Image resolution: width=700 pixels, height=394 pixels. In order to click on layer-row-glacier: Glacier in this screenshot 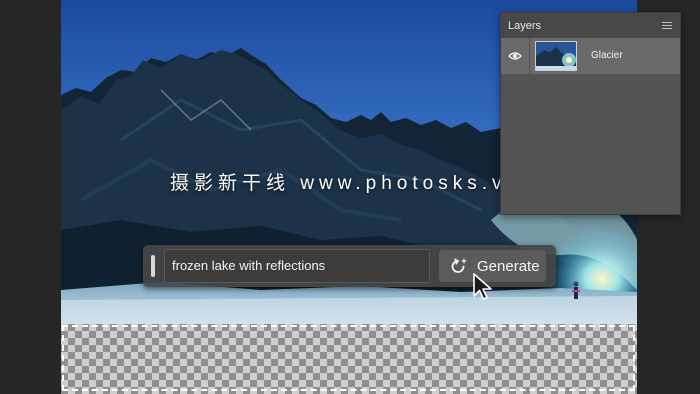, I will do `click(590, 56)`.